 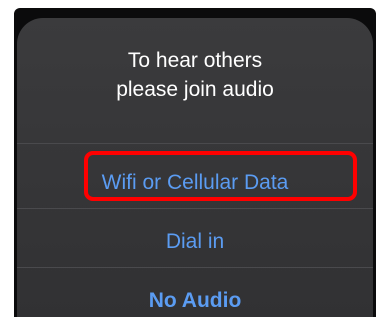 I want to click on no-audio-button: No Audio, so click(x=195, y=296).